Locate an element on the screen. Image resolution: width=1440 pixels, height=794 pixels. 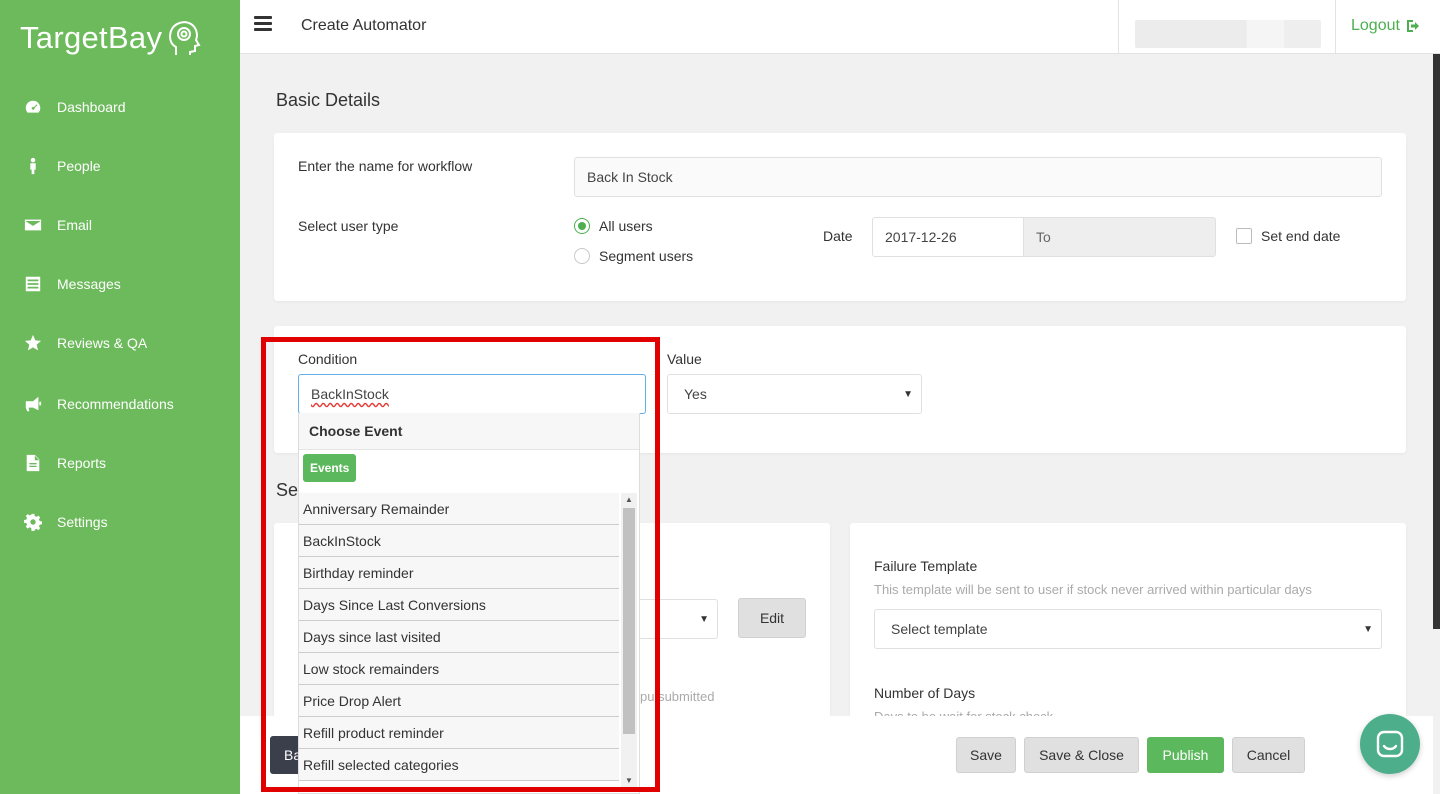
sidebar-item-reviews: Reviews & QA is located at coordinates (120, 343).